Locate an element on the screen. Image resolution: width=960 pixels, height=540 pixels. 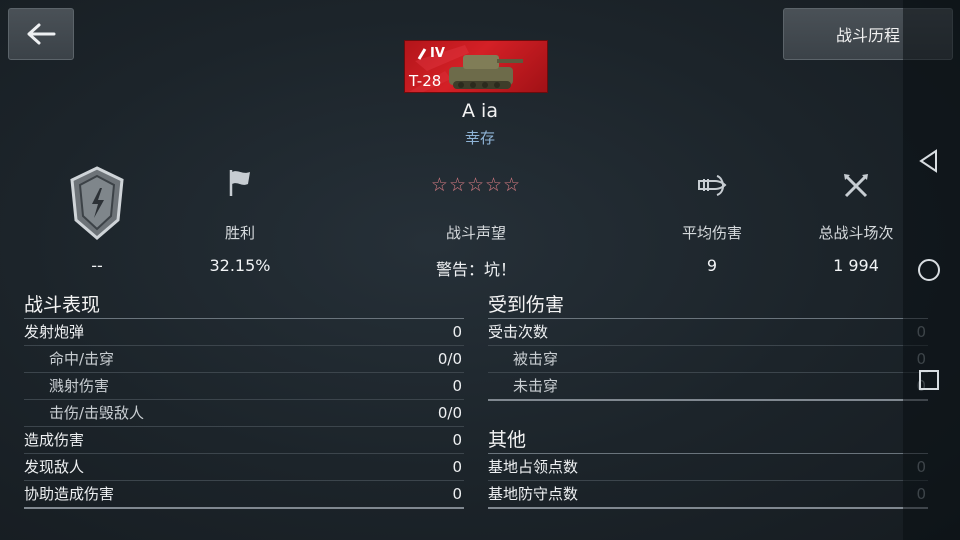
row-label: 发射炮弹 is located at coordinates (54, 332).